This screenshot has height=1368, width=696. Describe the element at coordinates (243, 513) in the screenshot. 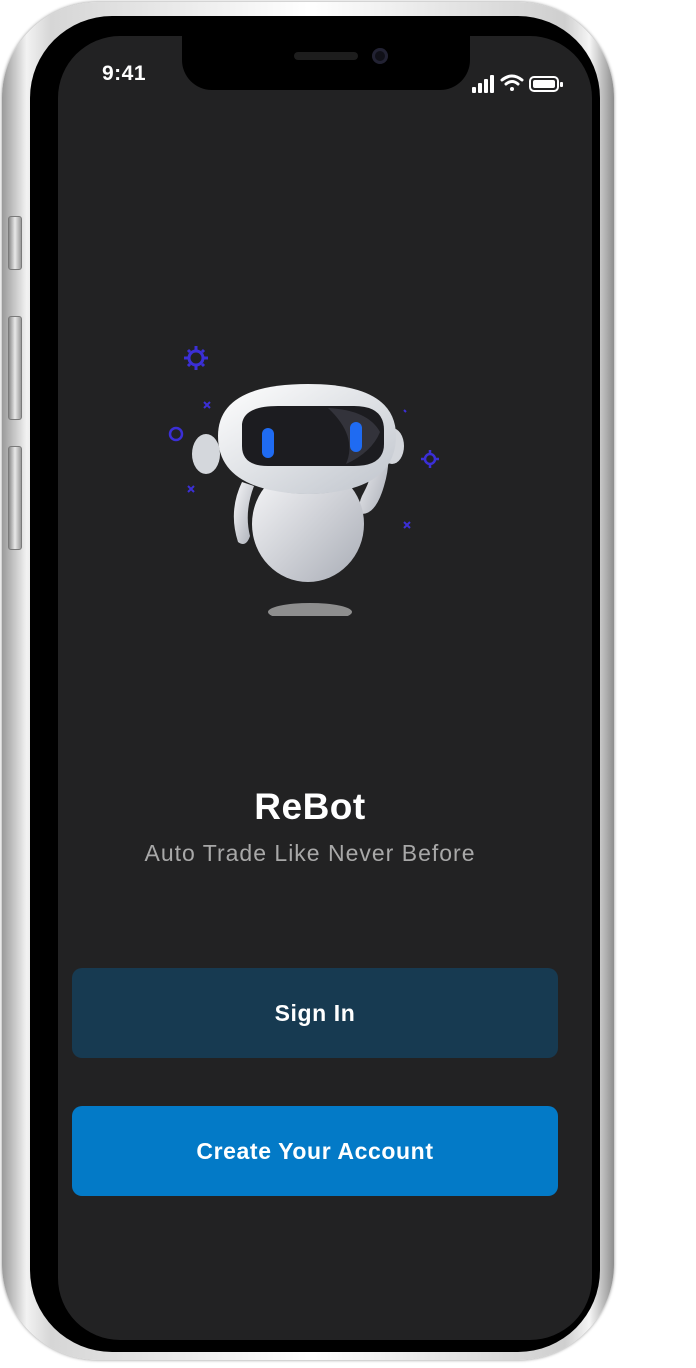

I see `robot-arm-left` at that location.